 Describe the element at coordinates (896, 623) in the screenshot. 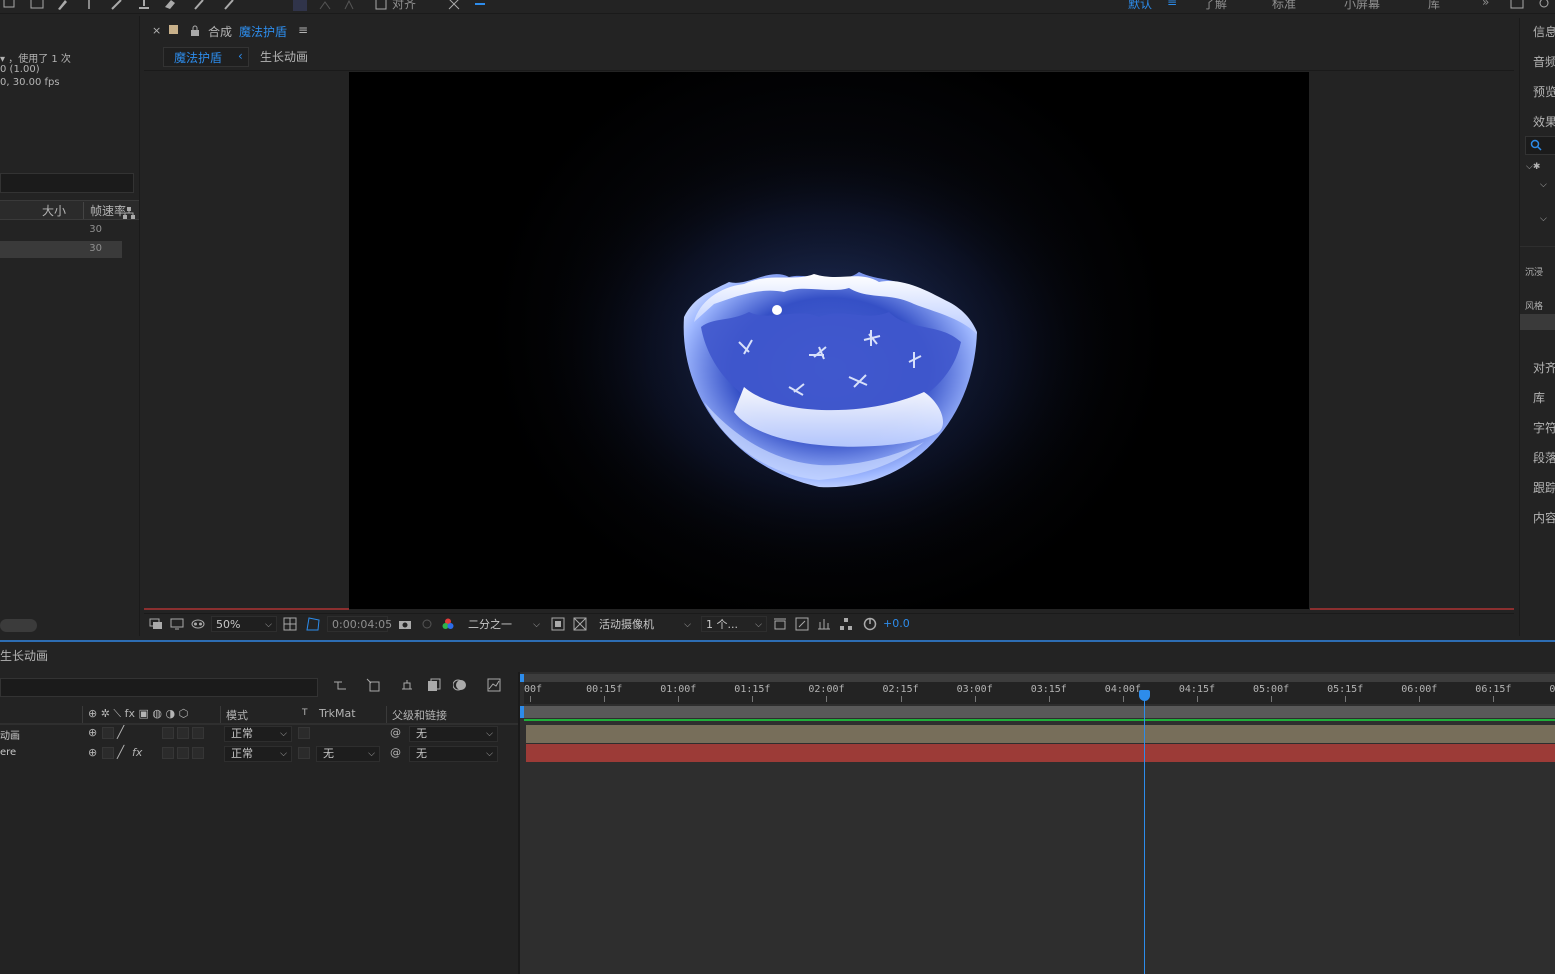

I see `exposure-value: +0.0` at that location.